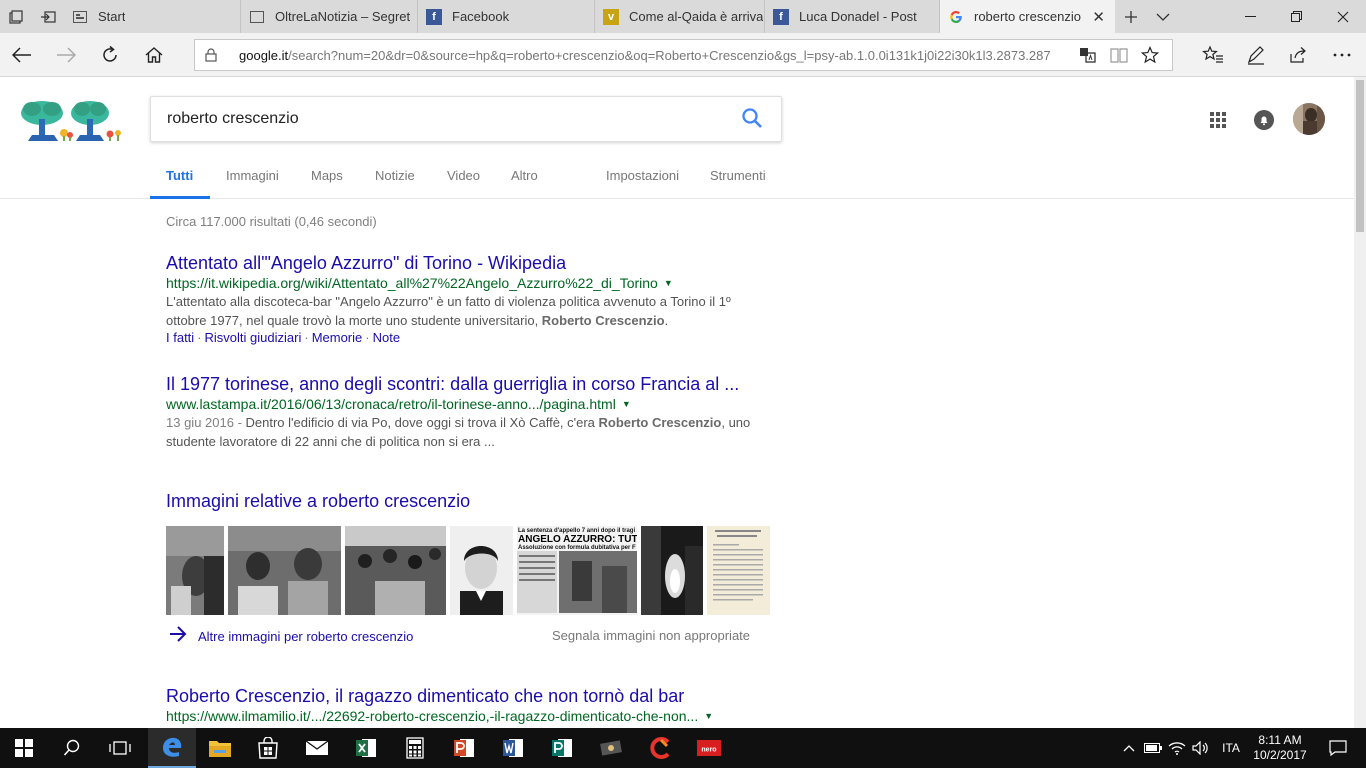 The image size is (1366, 768). I want to click on system-clock: 8:11 AM 10/2/2017, so click(1280, 748).